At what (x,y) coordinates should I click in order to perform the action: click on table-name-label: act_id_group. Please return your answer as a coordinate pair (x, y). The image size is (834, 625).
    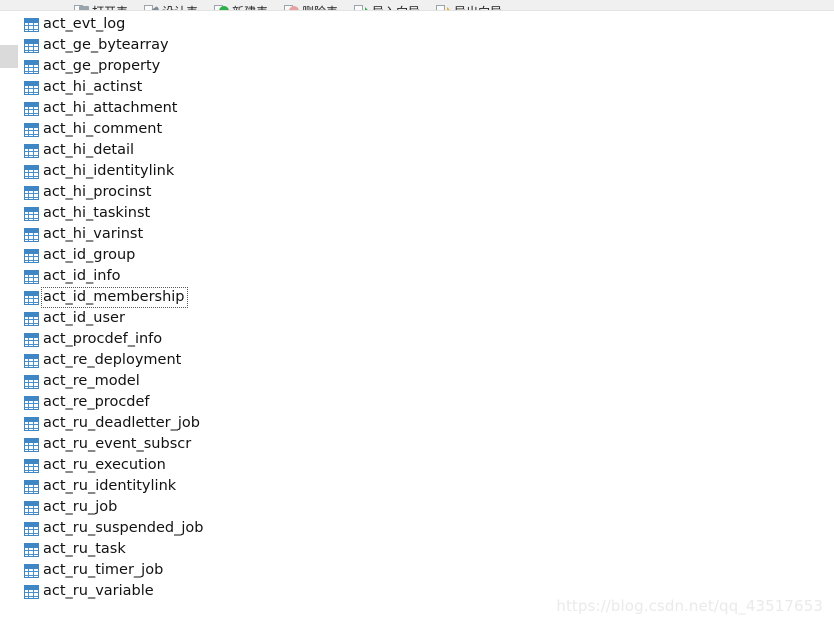
    Looking at the image, I should click on (89, 255).